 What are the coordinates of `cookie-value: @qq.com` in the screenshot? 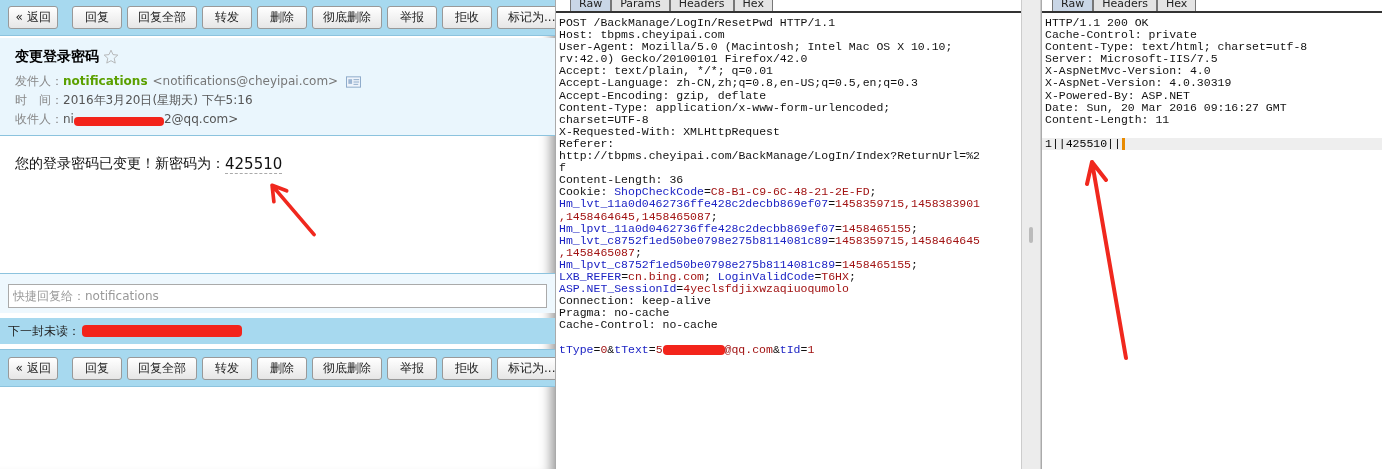 It's located at (748, 349).